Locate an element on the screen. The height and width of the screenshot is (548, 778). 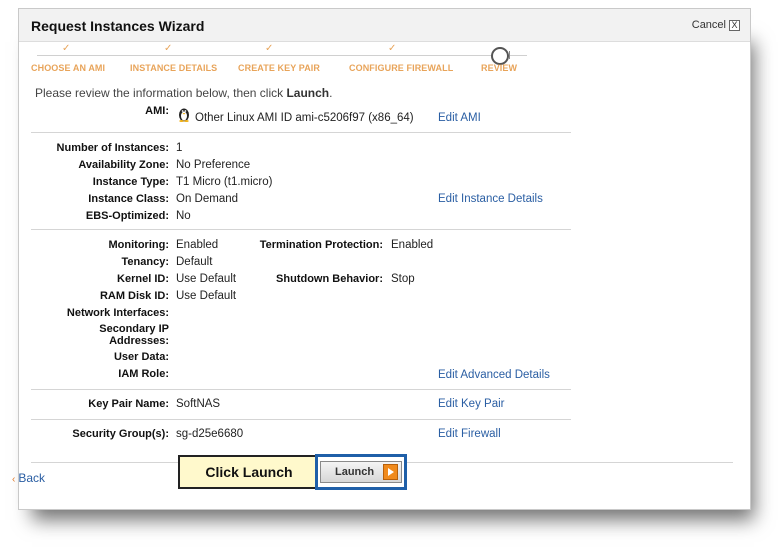
field-label: Termination Protection: is located at coordinates (321, 245).